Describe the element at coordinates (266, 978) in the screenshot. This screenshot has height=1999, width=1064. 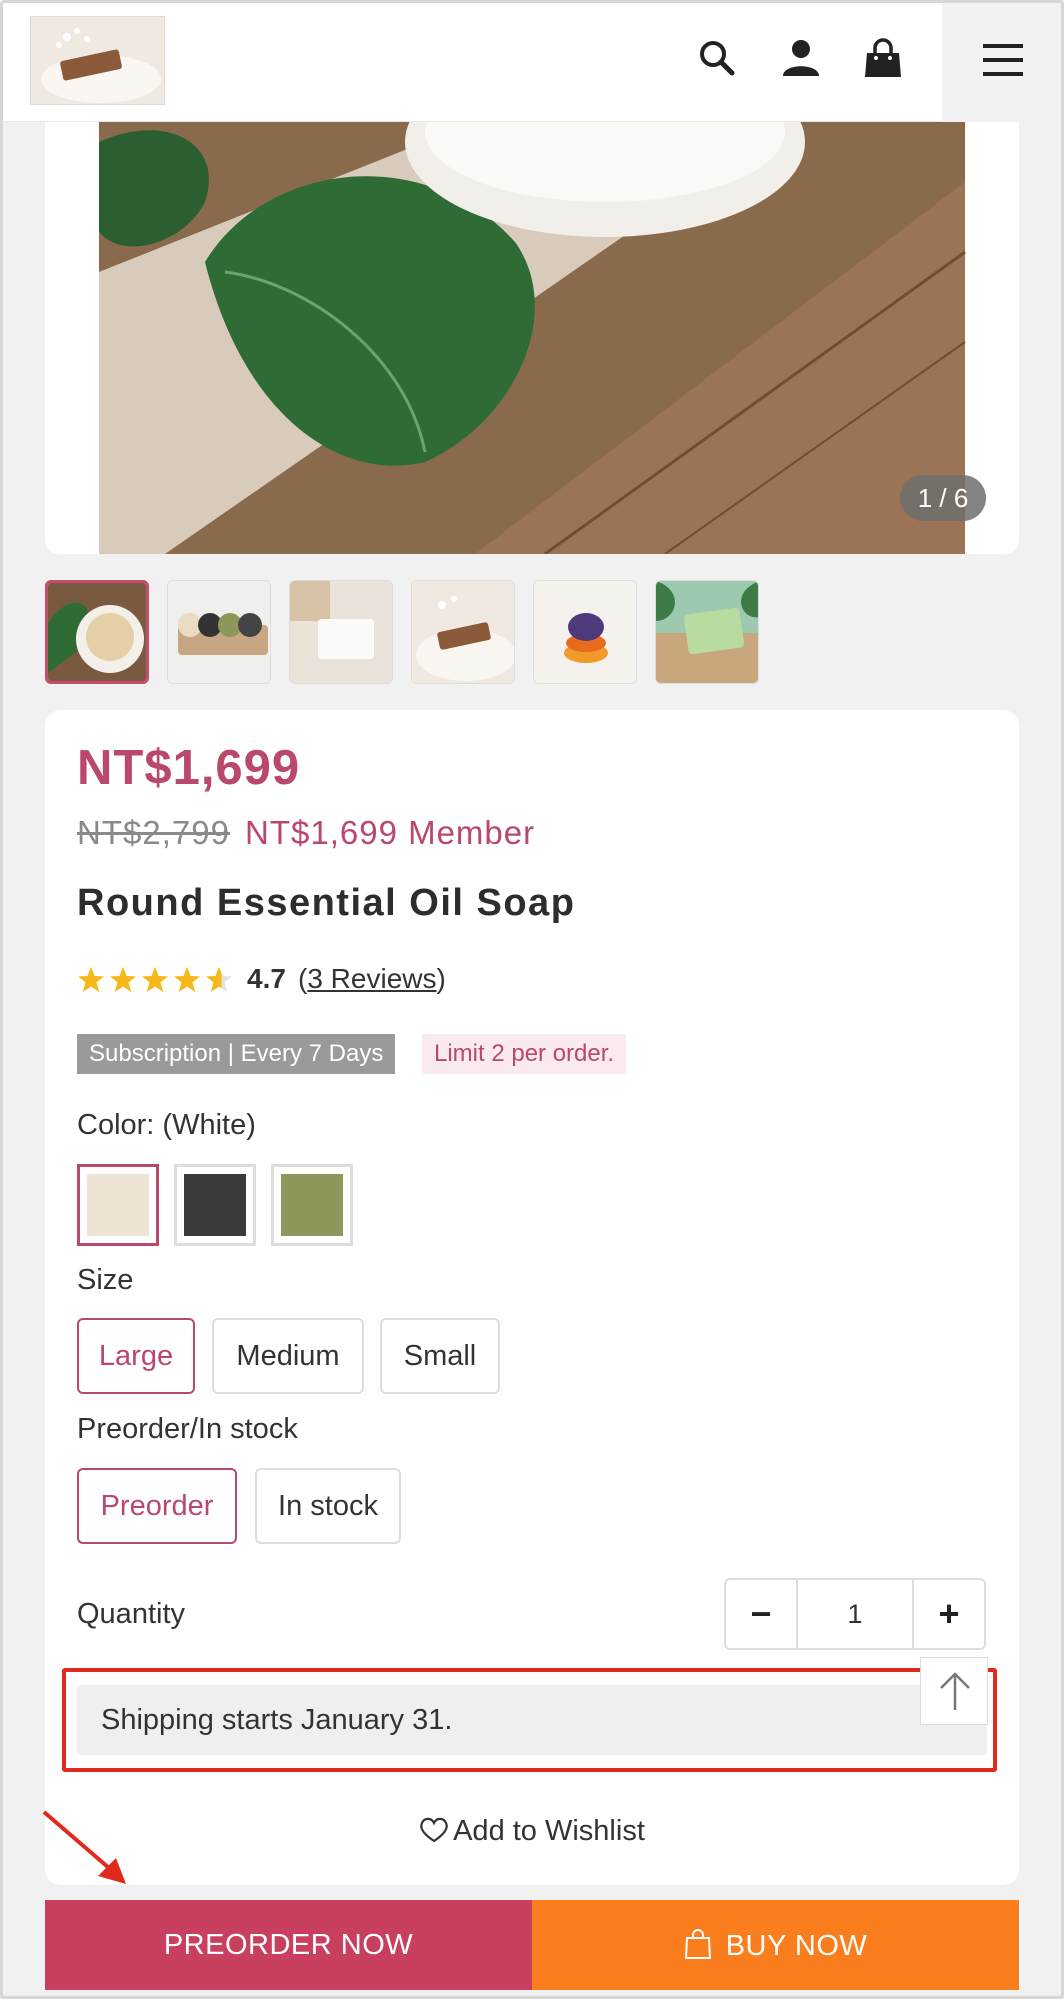
I see `rating-value: 4.7` at that location.